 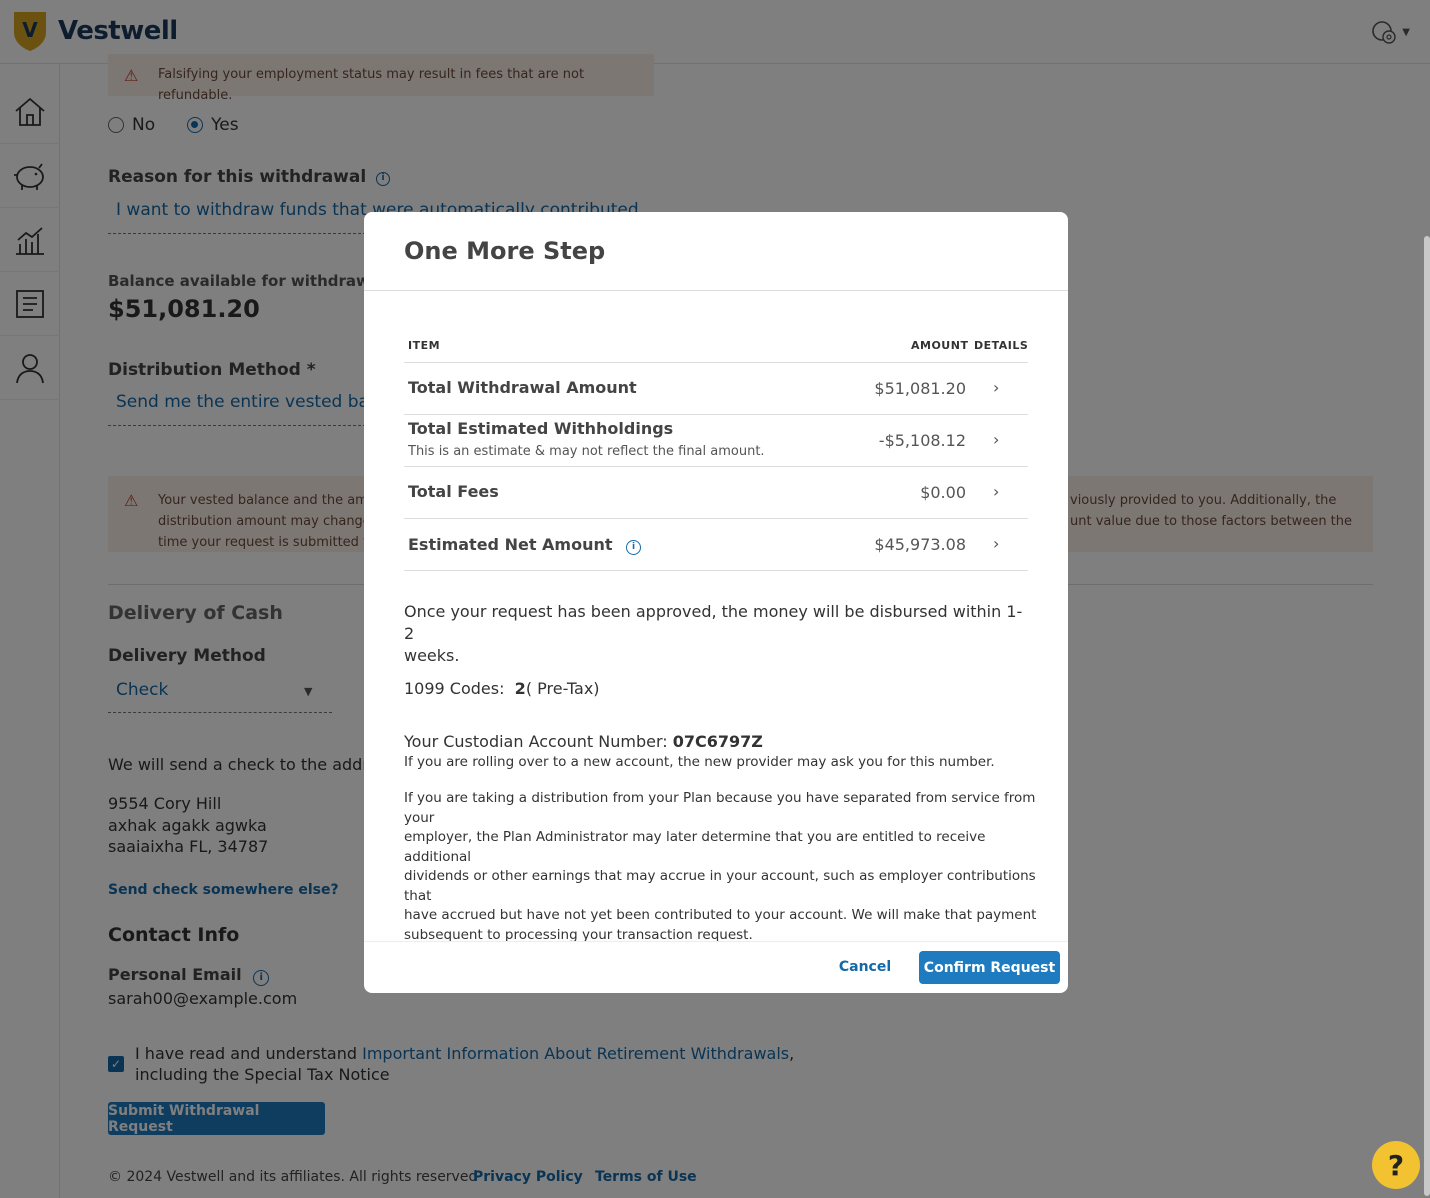 I want to click on row-name: Total Withdrawal Amount, so click(x=522, y=387).